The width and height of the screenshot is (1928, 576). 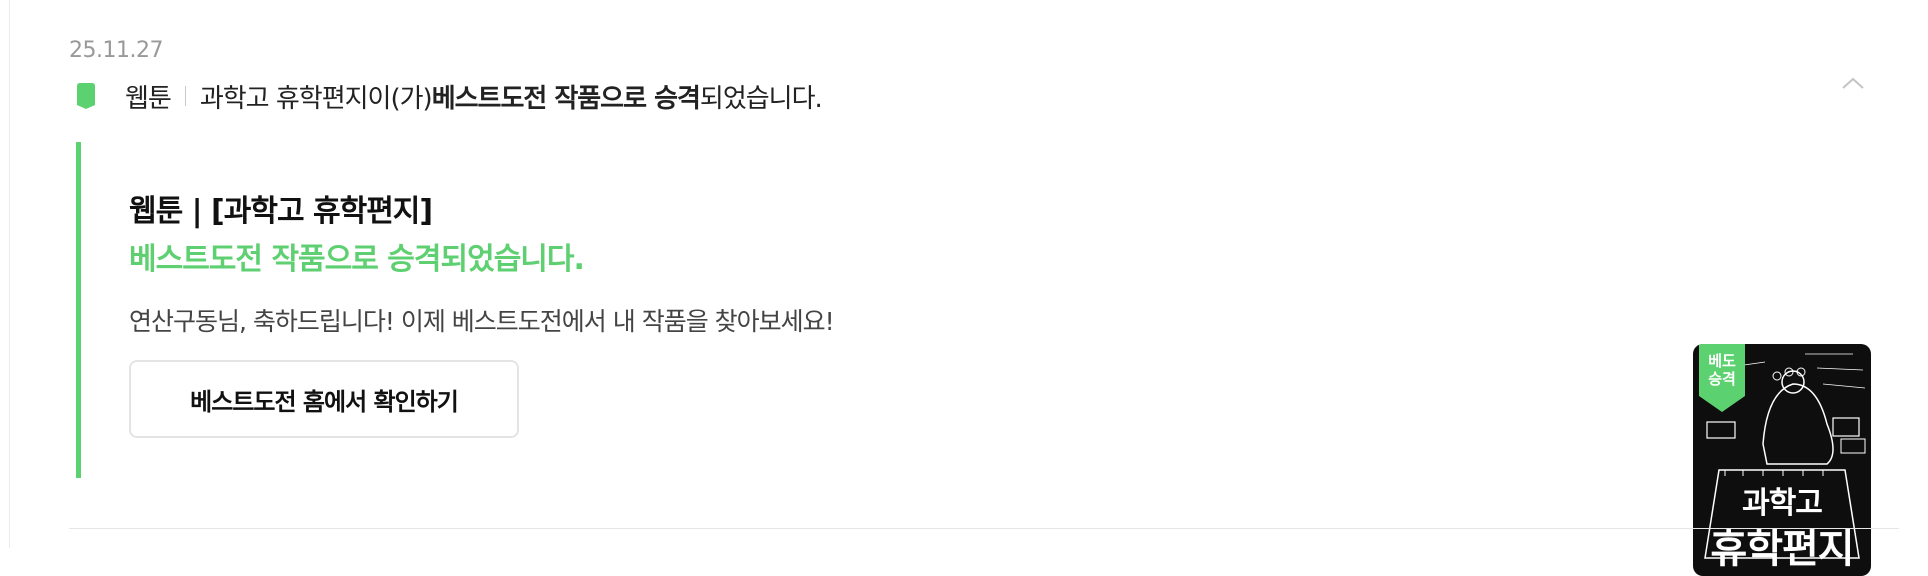 I want to click on card-title: 웹툰 | [과학고 휴학편지], so click(x=281, y=211).